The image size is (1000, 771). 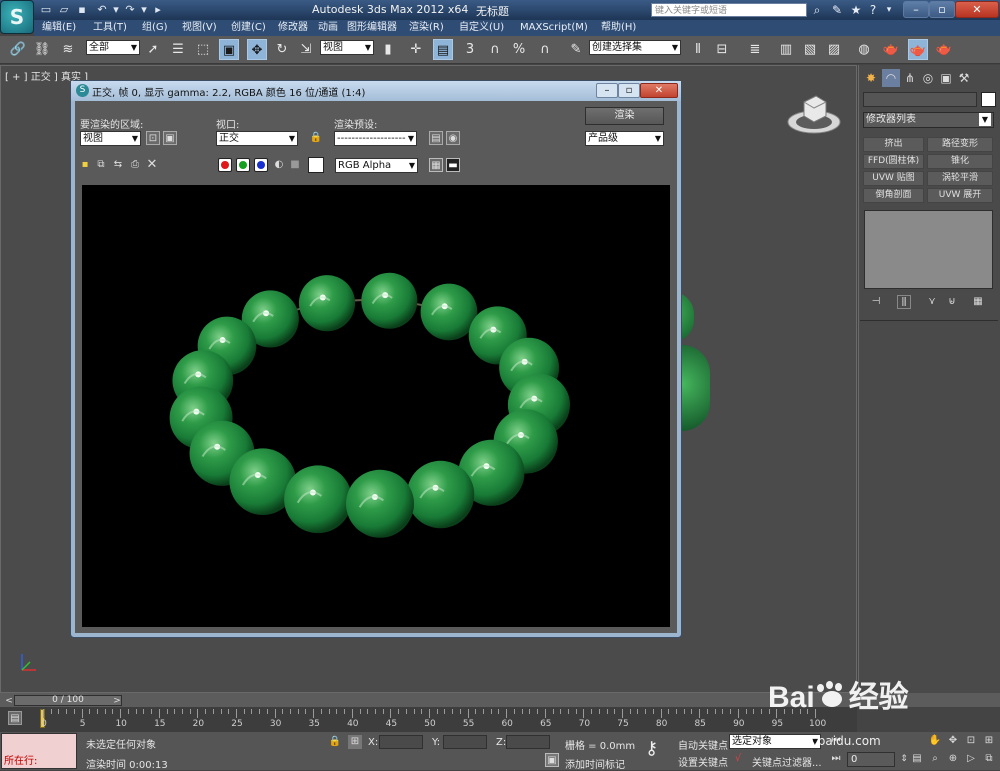 What do you see at coordinates (618, 28) in the screenshot?
I see `menu-help: 帮助(H)` at bounding box center [618, 28].